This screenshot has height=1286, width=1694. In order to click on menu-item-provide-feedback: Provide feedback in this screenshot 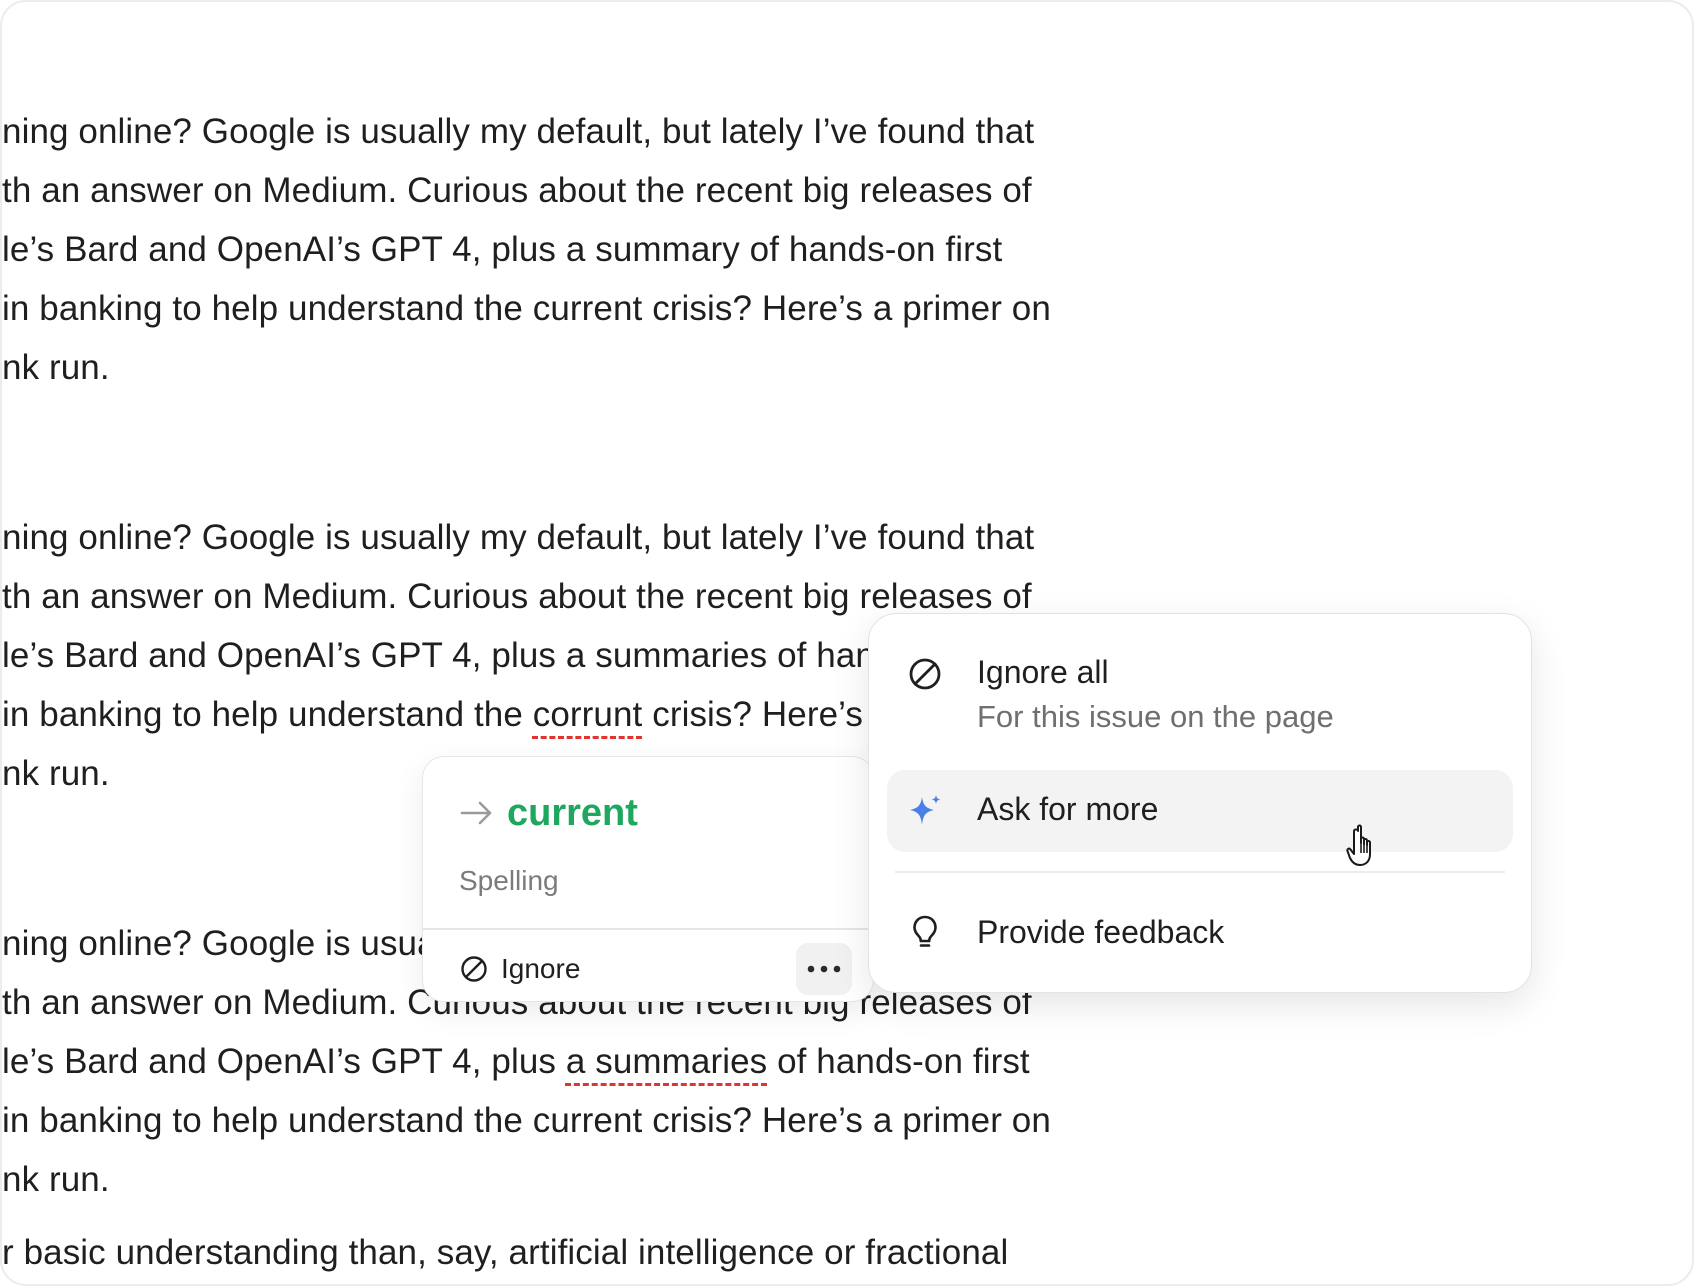, I will do `click(1200, 933)`.